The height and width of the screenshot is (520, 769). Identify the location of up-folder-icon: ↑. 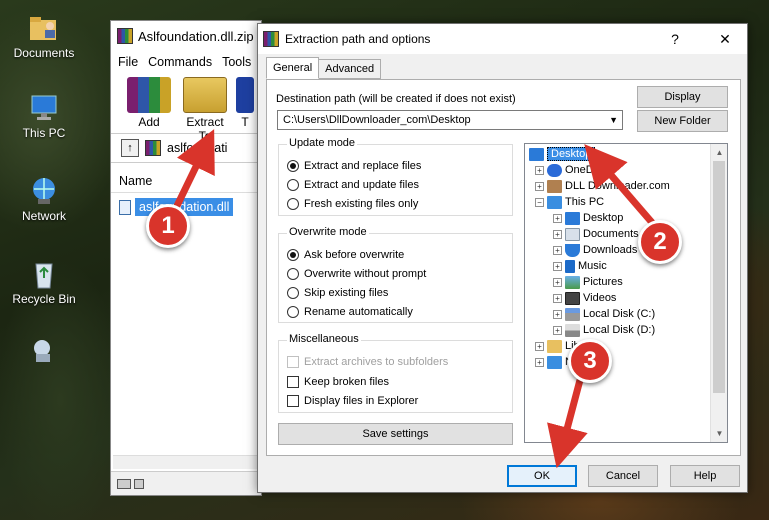
(130, 148).